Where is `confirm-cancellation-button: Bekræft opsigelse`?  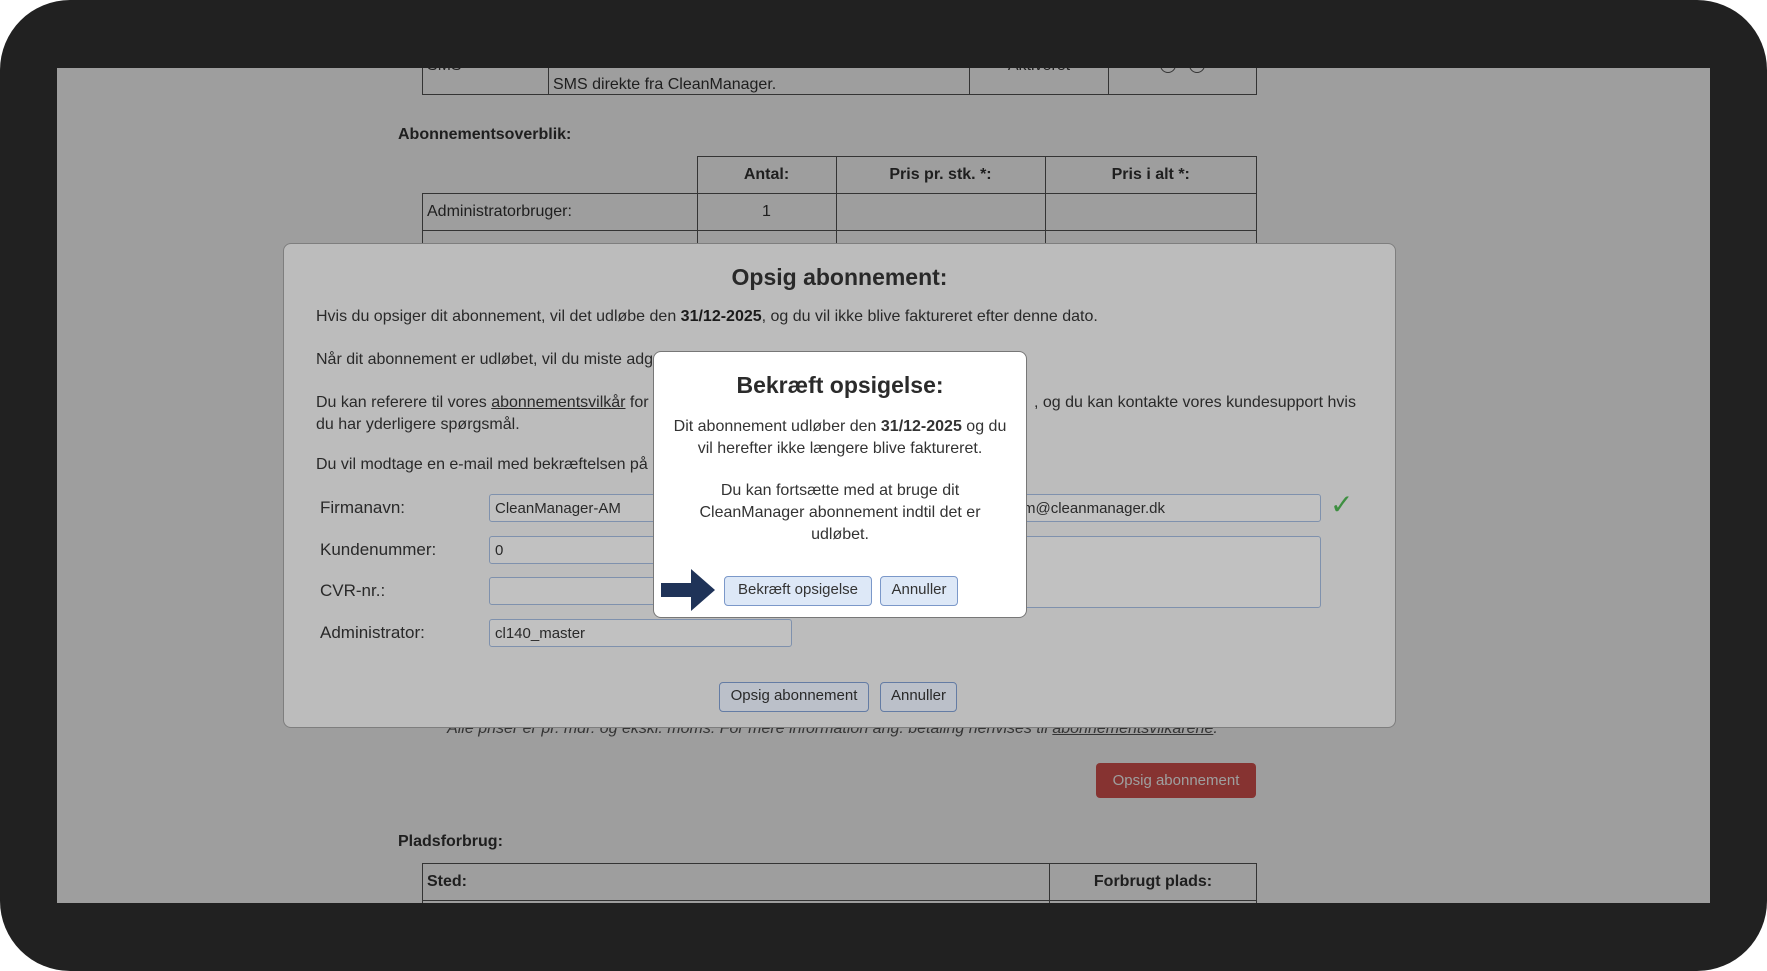
confirm-cancellation-button: Bekræft opsigelse is located at coordinates (798, 591).